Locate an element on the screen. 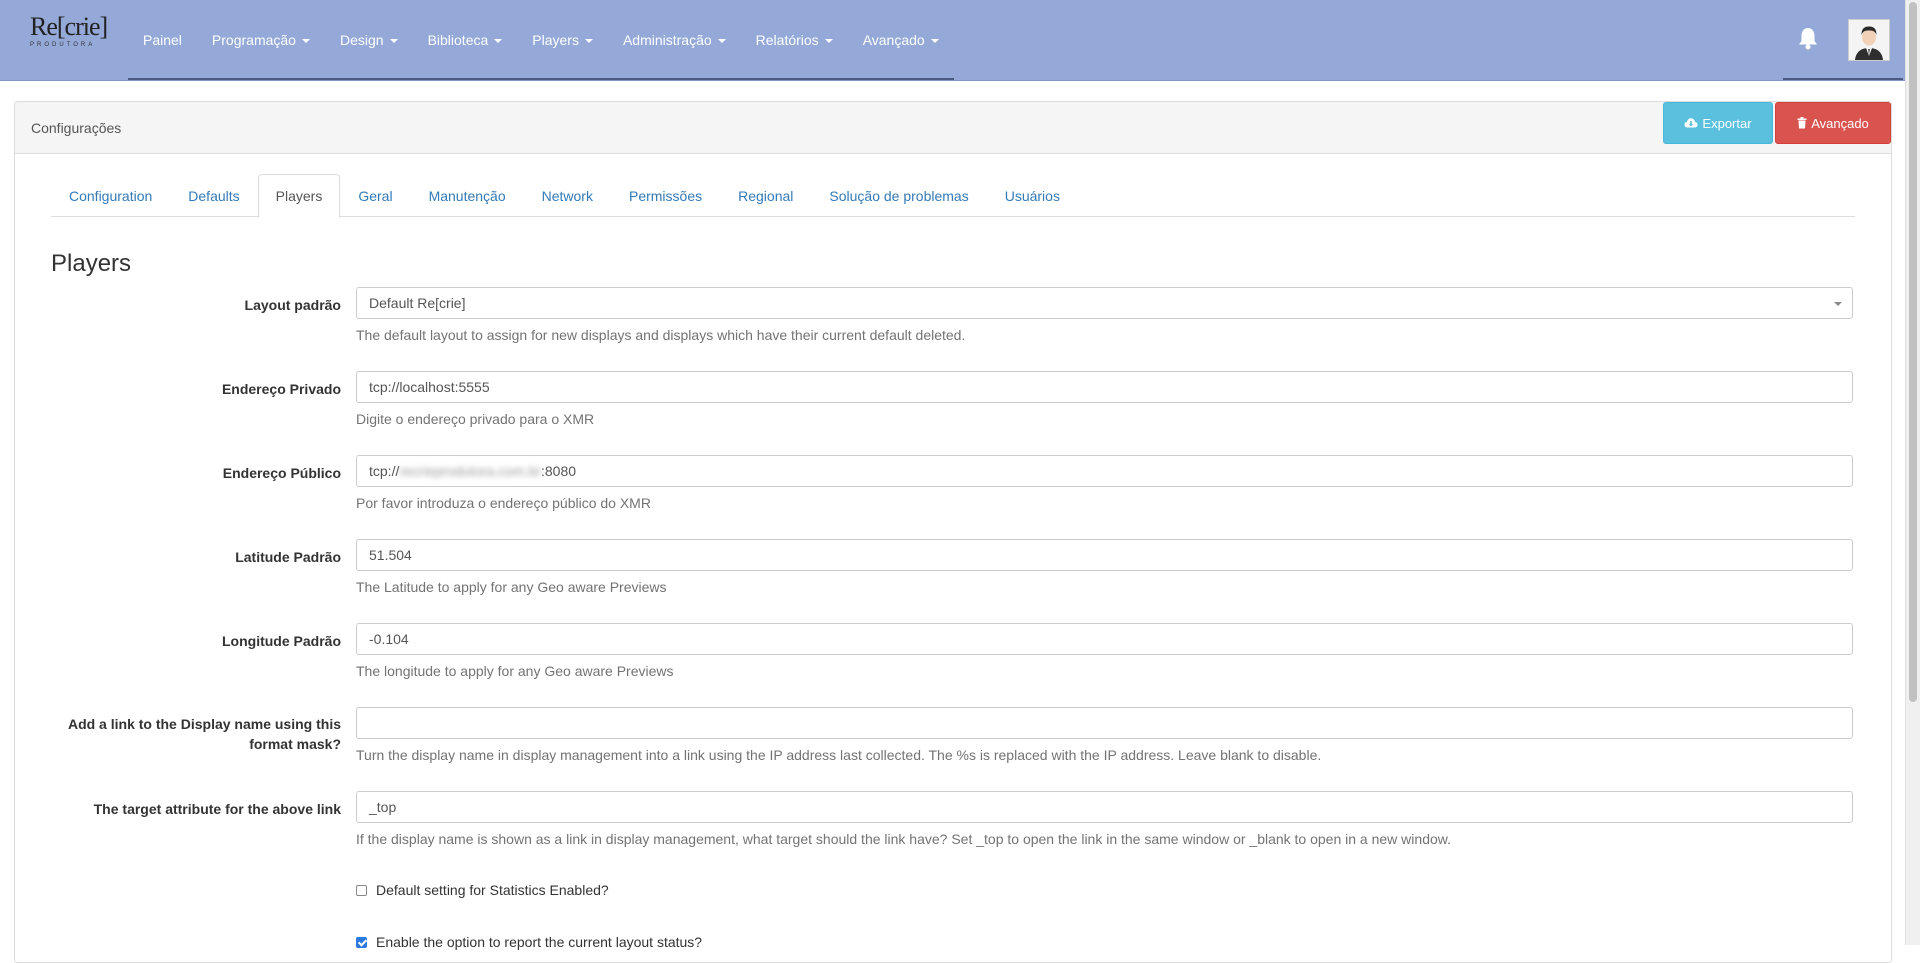 The height and width of the screenshot is (963, 1920). link-target-input: _top is located at coordinates (1104, 807).